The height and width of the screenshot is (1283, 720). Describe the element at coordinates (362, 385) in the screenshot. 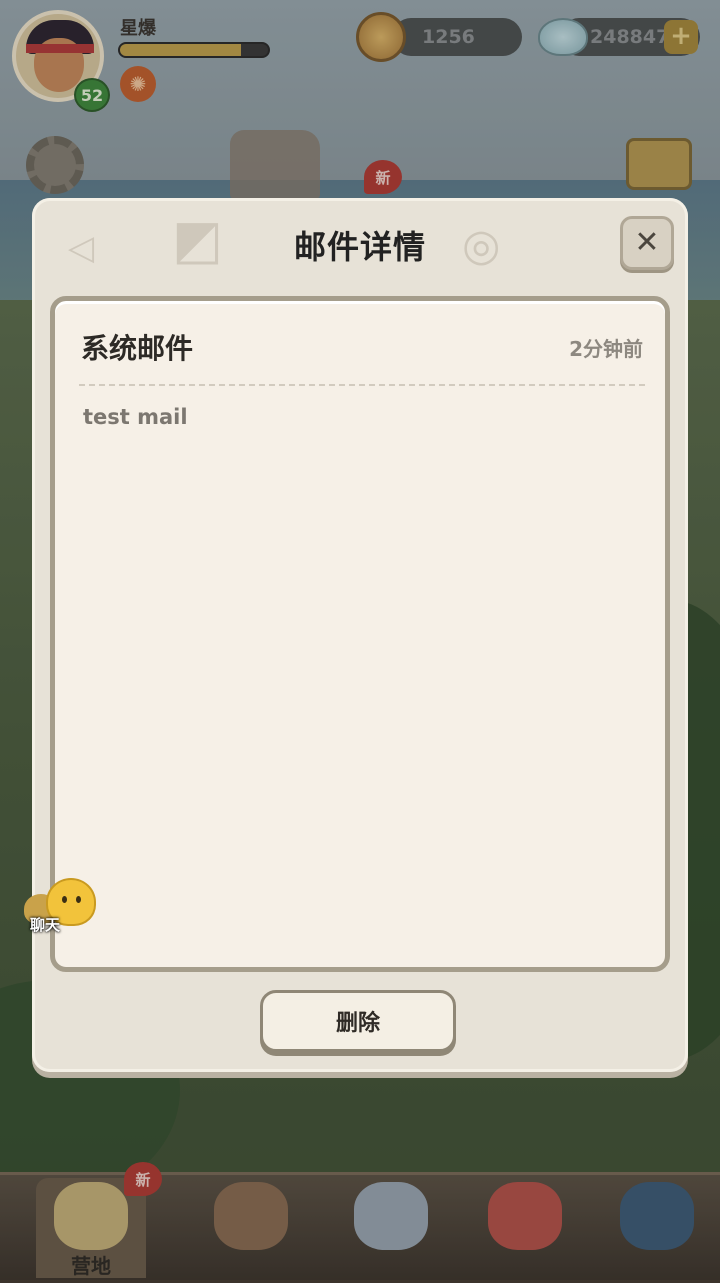

I see `divider` at that location.